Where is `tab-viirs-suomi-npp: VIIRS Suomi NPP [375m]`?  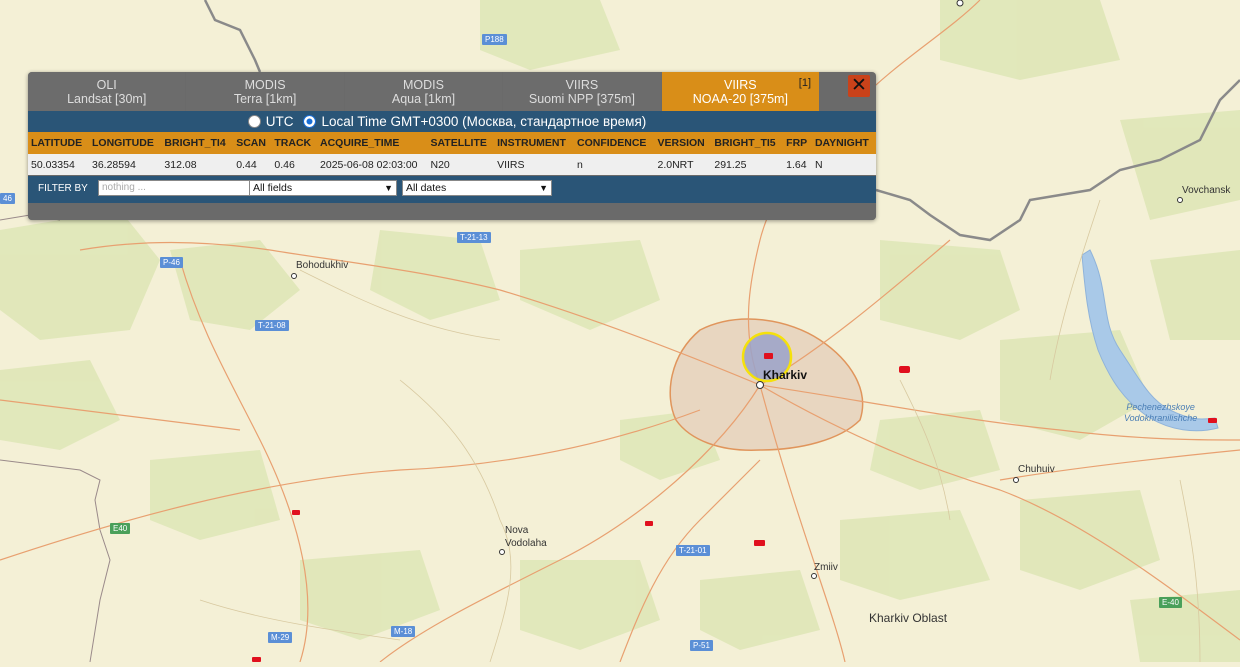 tab-viirs-suomi-npp: VIIRS Suomi NPP [375m] is located at coordinates (582, 91).